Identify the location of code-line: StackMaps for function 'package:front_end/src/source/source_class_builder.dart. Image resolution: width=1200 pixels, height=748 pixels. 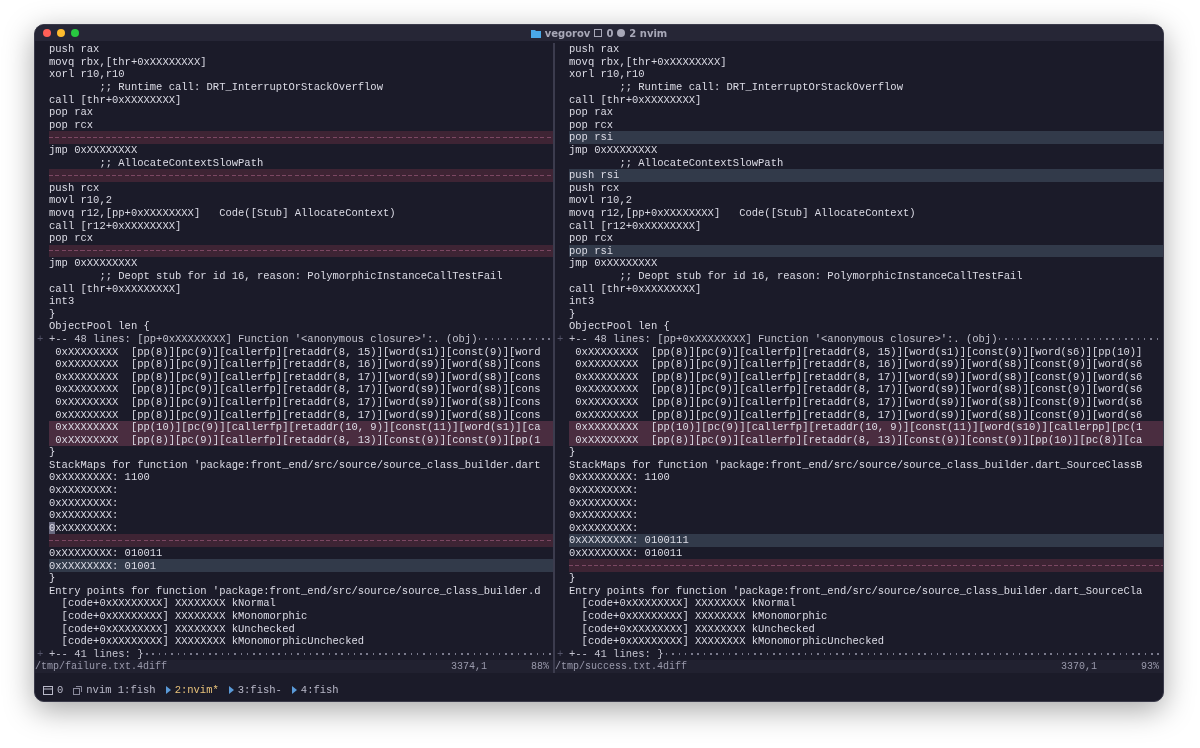
(295, 465).